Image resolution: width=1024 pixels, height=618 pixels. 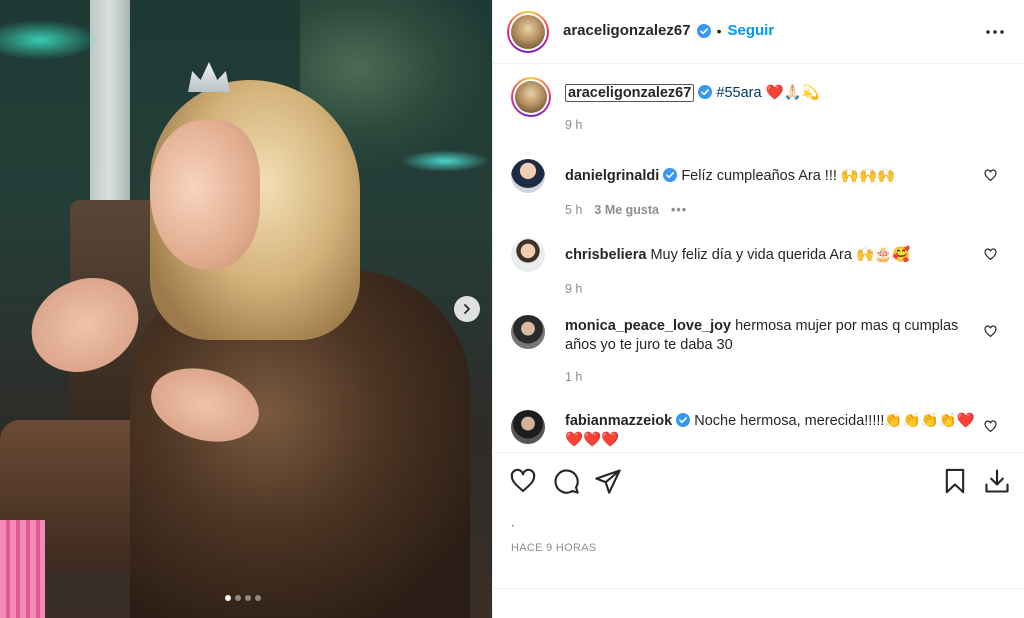 I want to click on tiara, so click(x=209, y=77).